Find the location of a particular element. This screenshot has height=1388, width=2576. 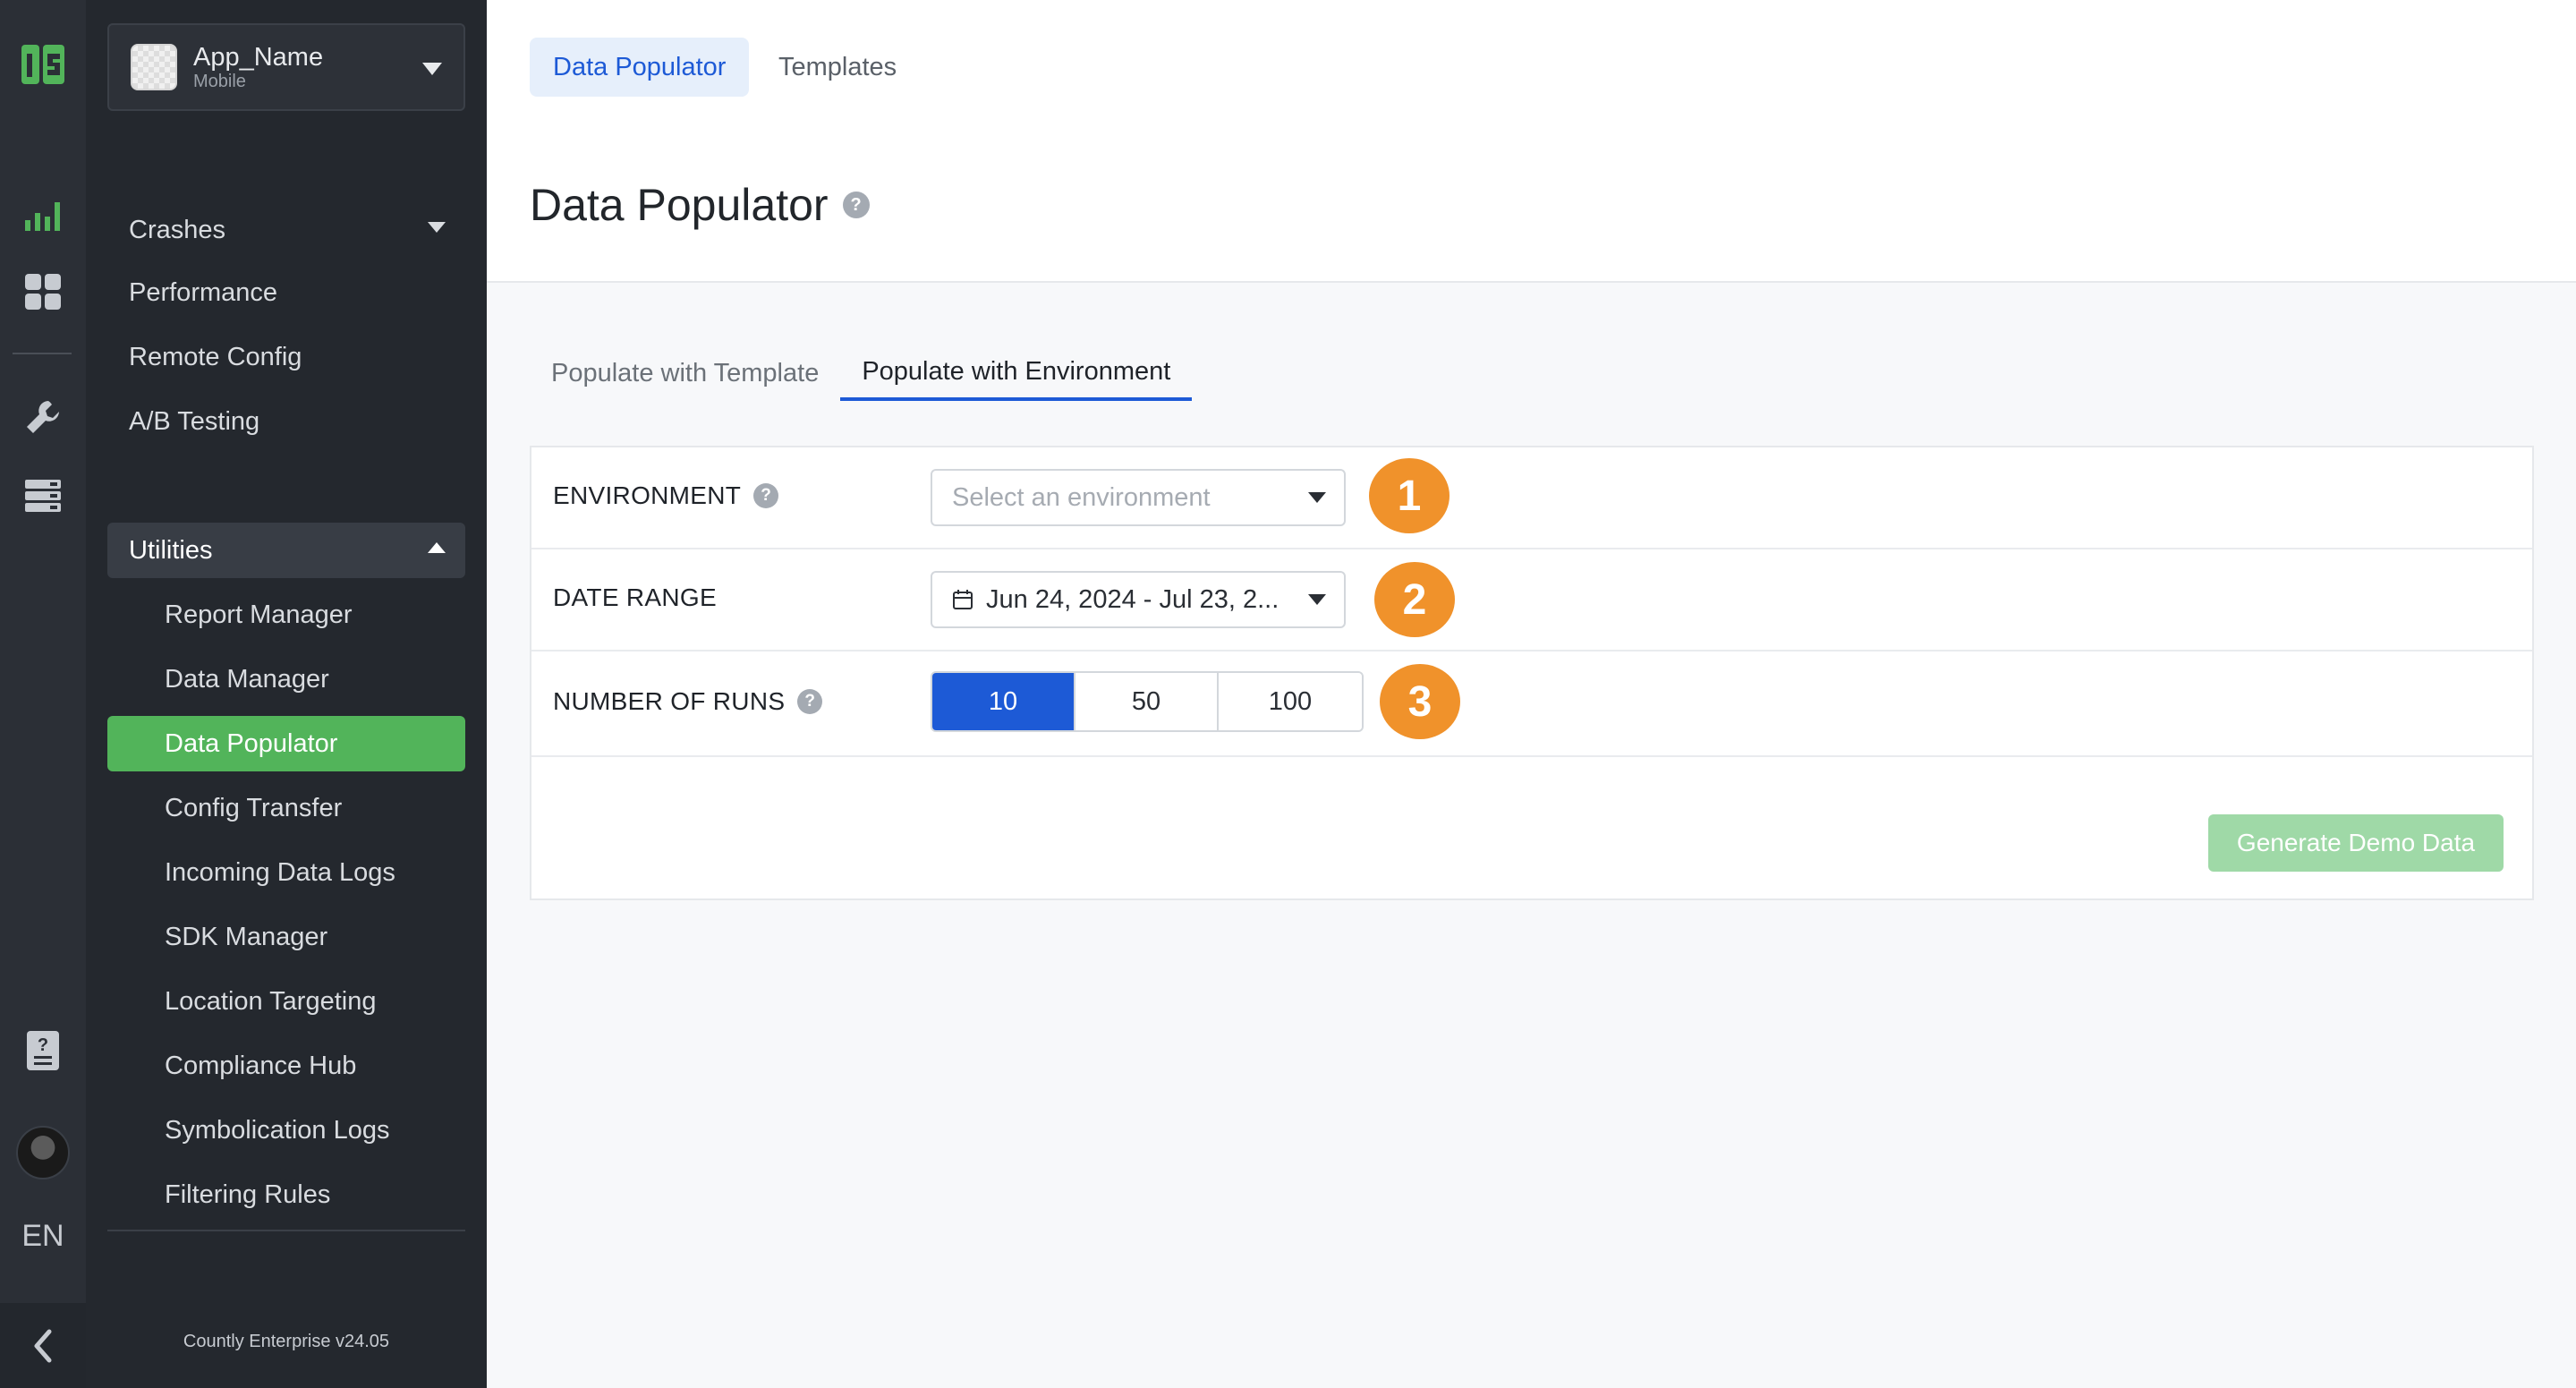

runs-option-50: 50 is located at coordinates (1147, 701).